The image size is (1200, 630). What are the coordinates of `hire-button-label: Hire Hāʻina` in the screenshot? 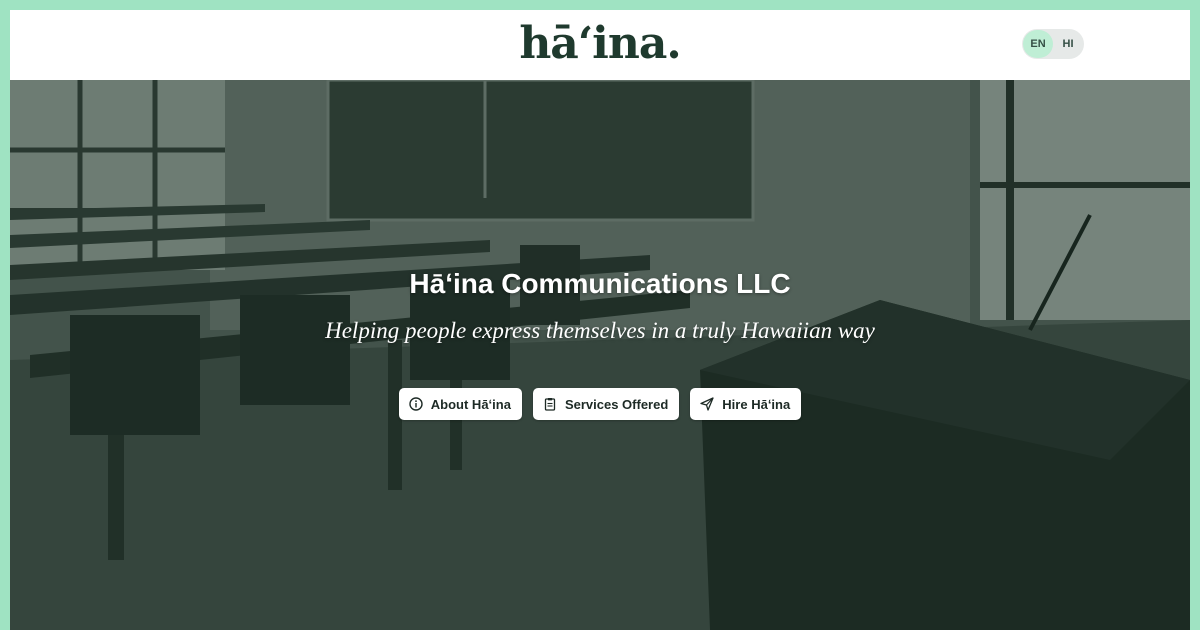 It's located at (756, 404).